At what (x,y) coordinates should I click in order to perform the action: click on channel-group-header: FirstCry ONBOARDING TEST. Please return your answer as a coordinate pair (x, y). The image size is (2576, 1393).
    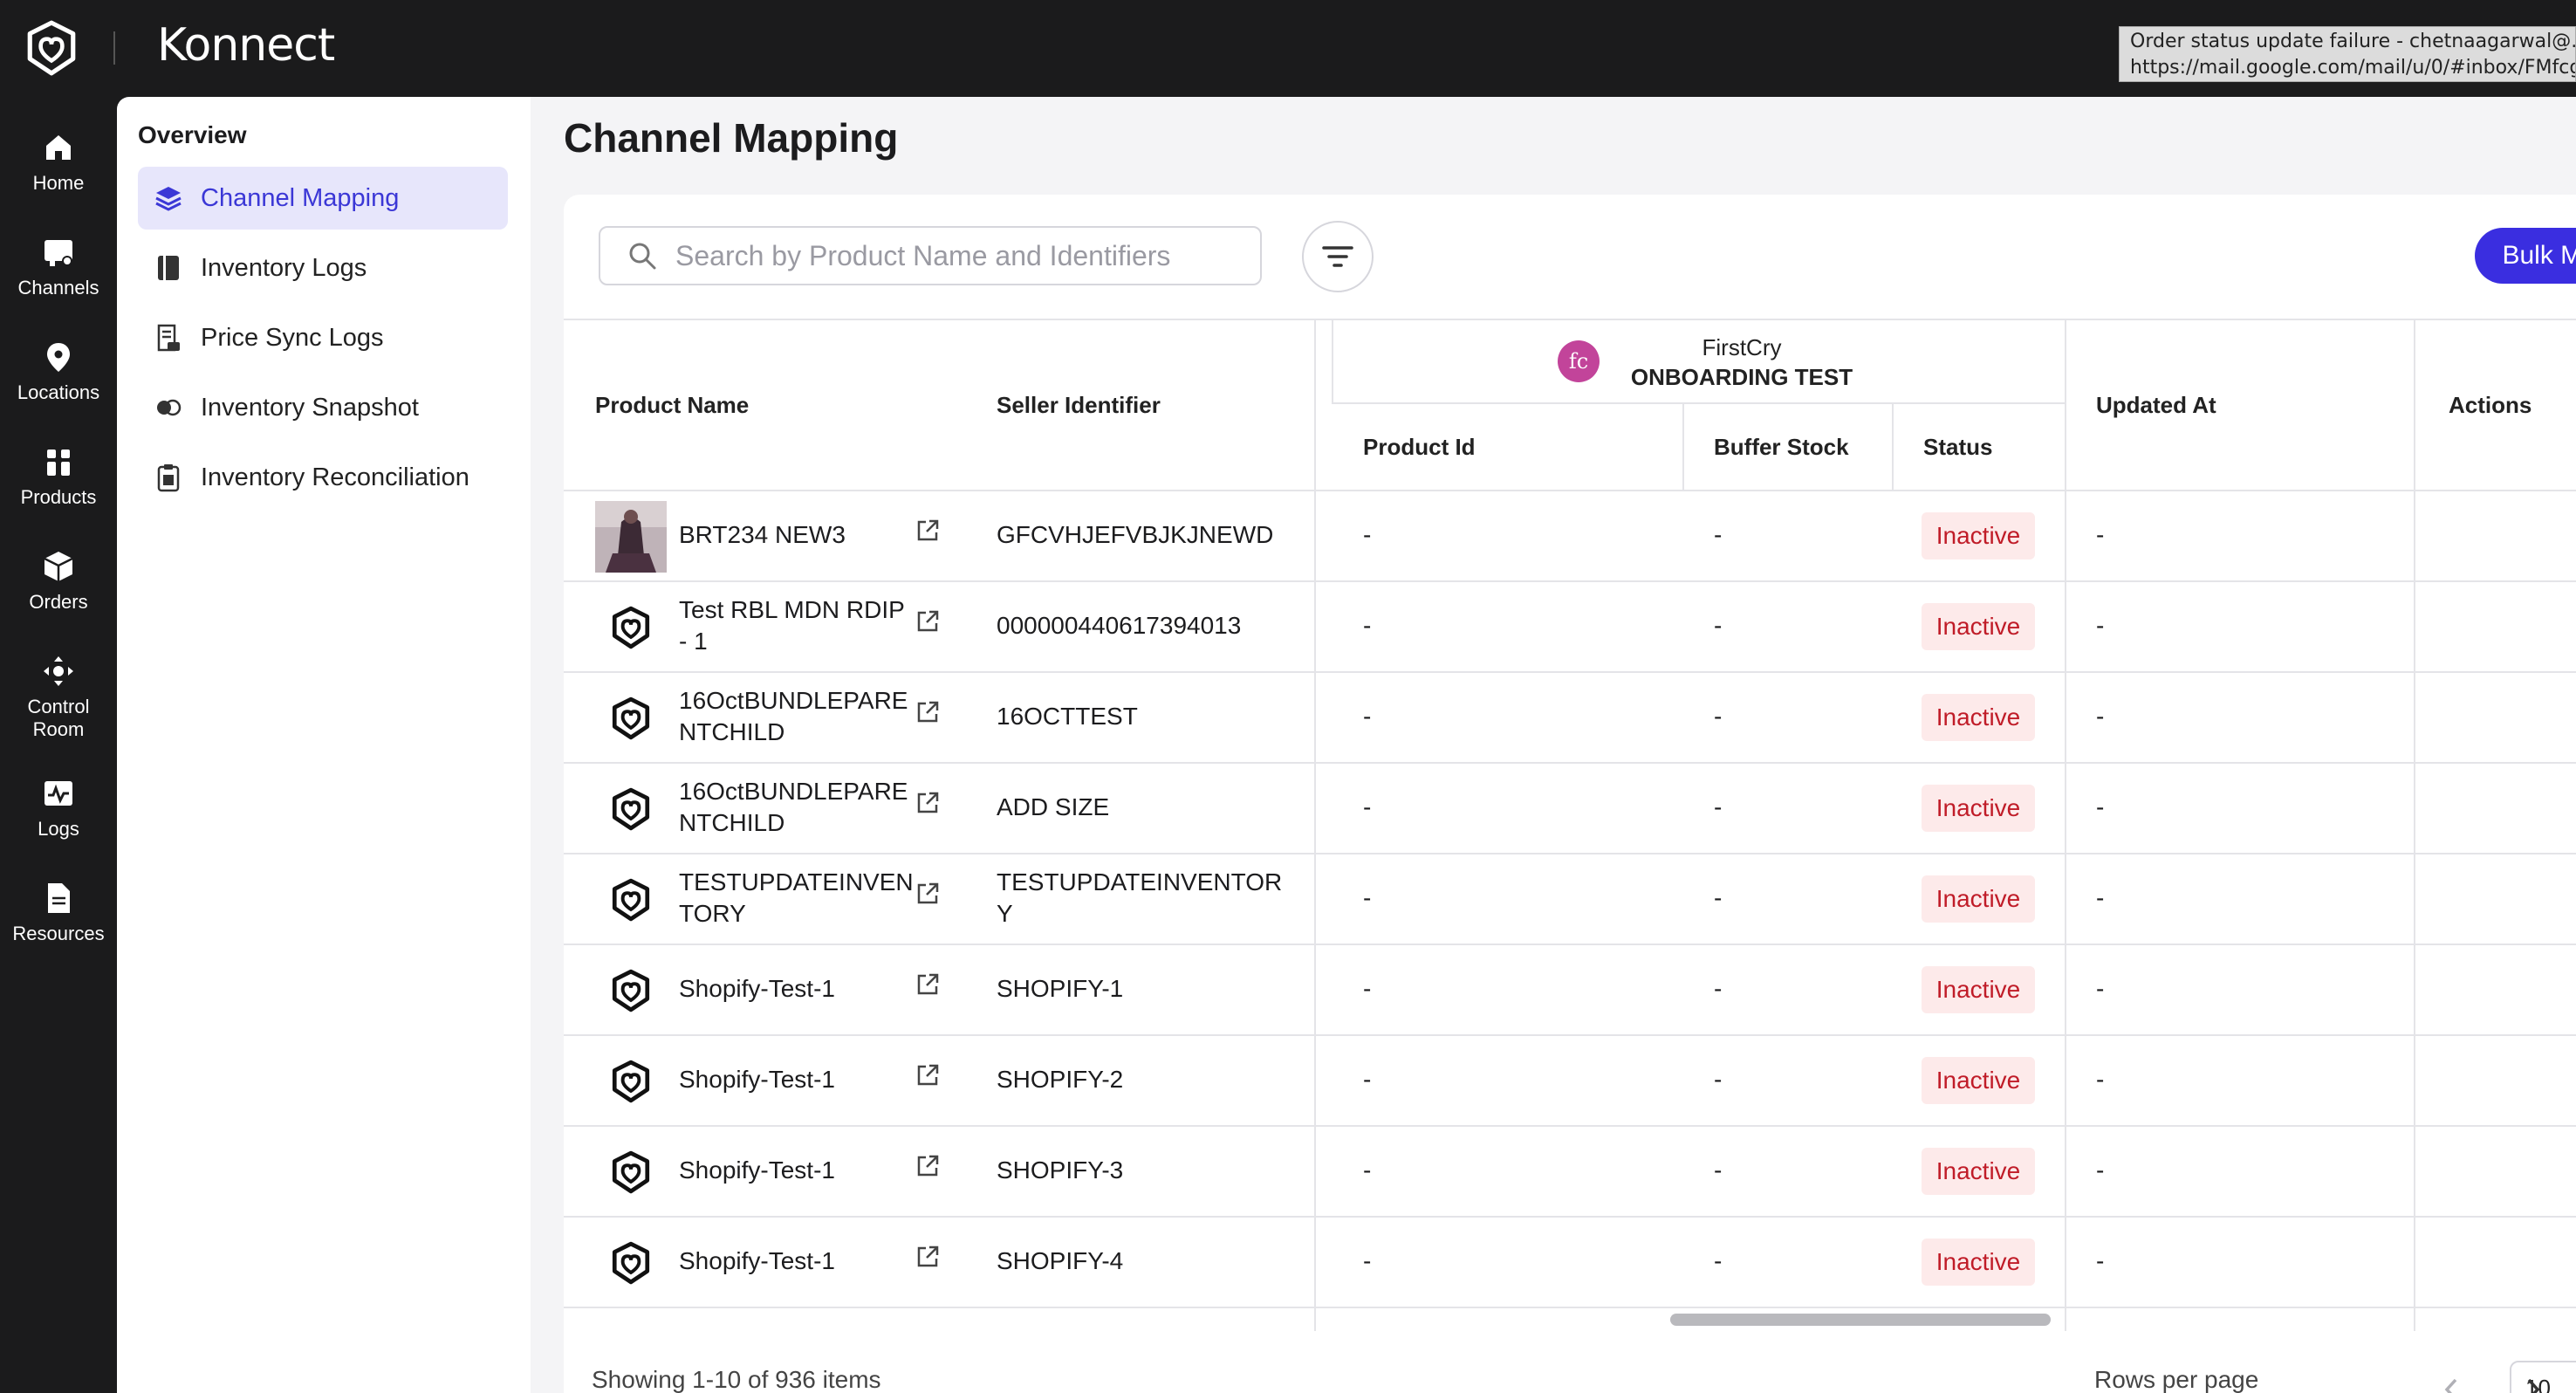
    Looking at the image, I should click on (1742, 362).